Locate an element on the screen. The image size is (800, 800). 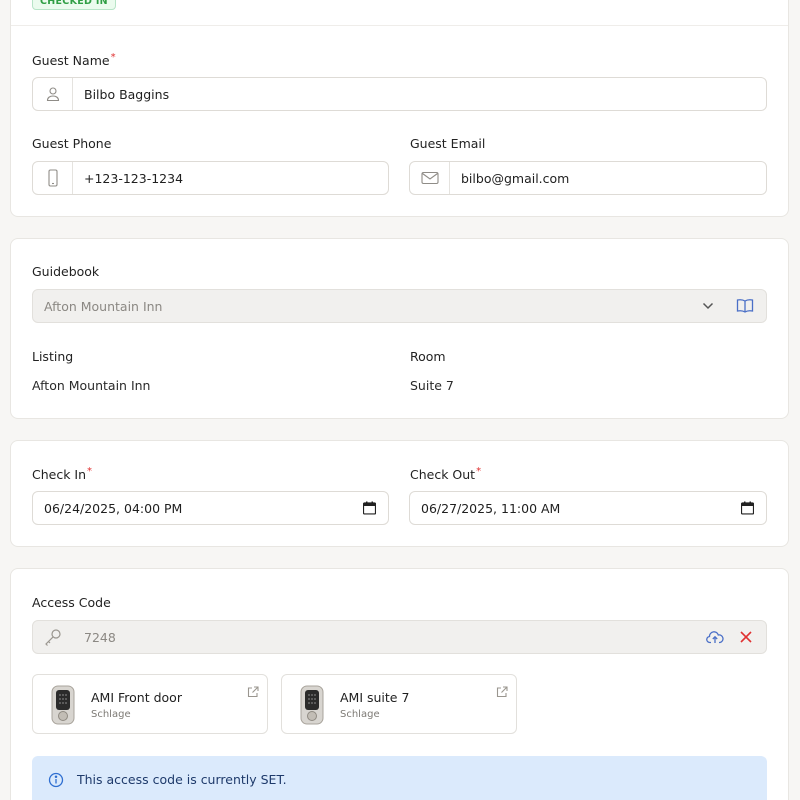
cloud-upload-icon is located at coordinates (715, 637).